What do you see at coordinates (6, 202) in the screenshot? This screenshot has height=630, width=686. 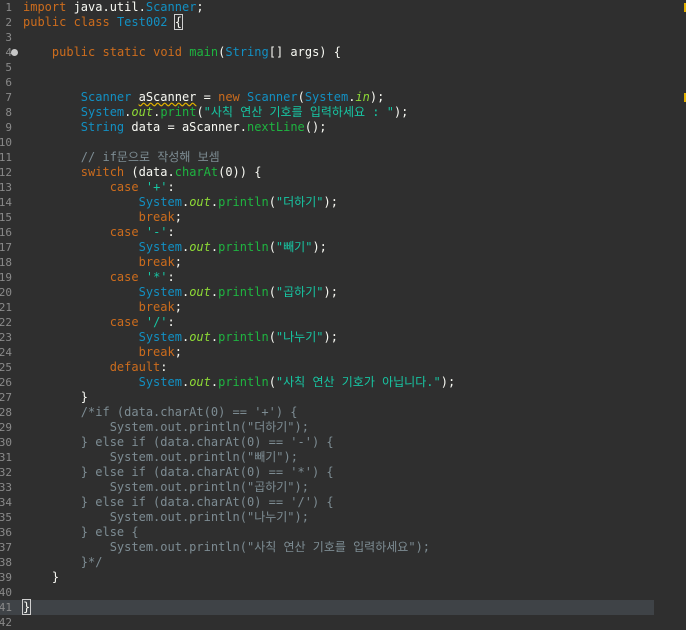 I see `line-number: 14` at bounding box center [6, 202].